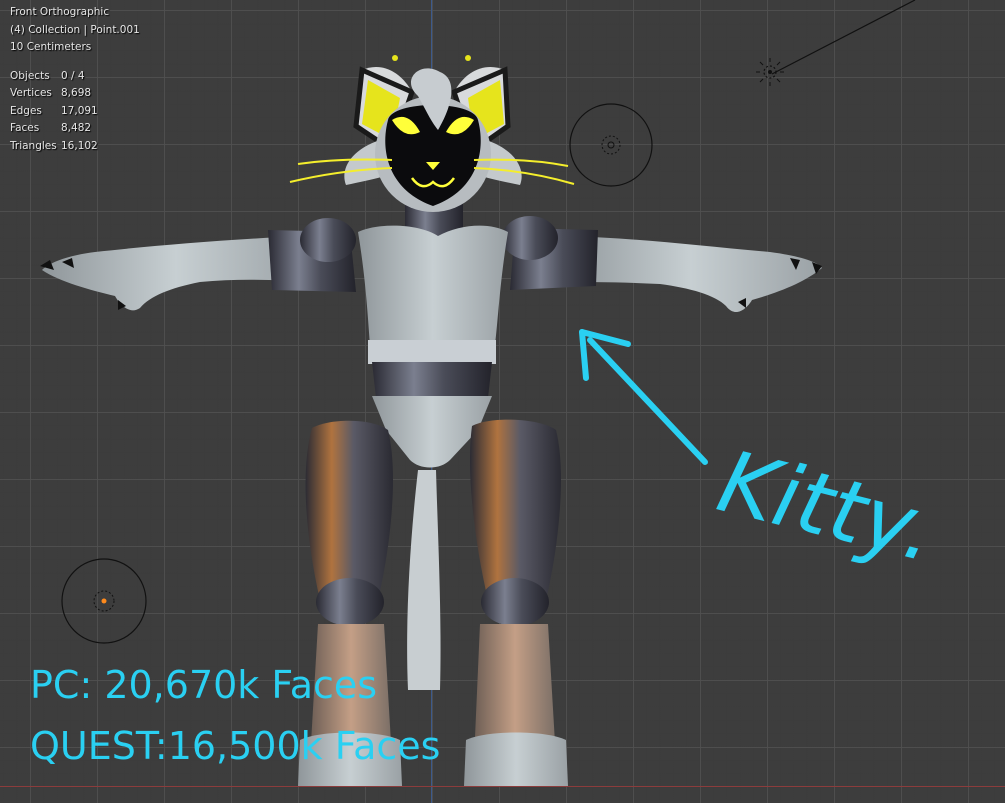 The width and height of the screenshot is (1005, 803). What do you see at coordinates (54, 110) in the screenshot?
I see `stat-edges: Edges 17,091` at bounding box center [54, 110].